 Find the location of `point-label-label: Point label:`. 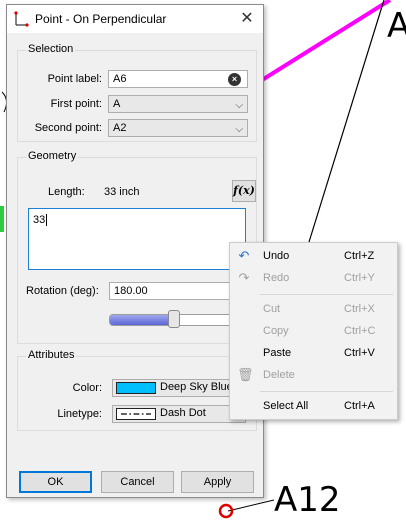

point-label-label: Point label: is located at coordinates (74, 79).